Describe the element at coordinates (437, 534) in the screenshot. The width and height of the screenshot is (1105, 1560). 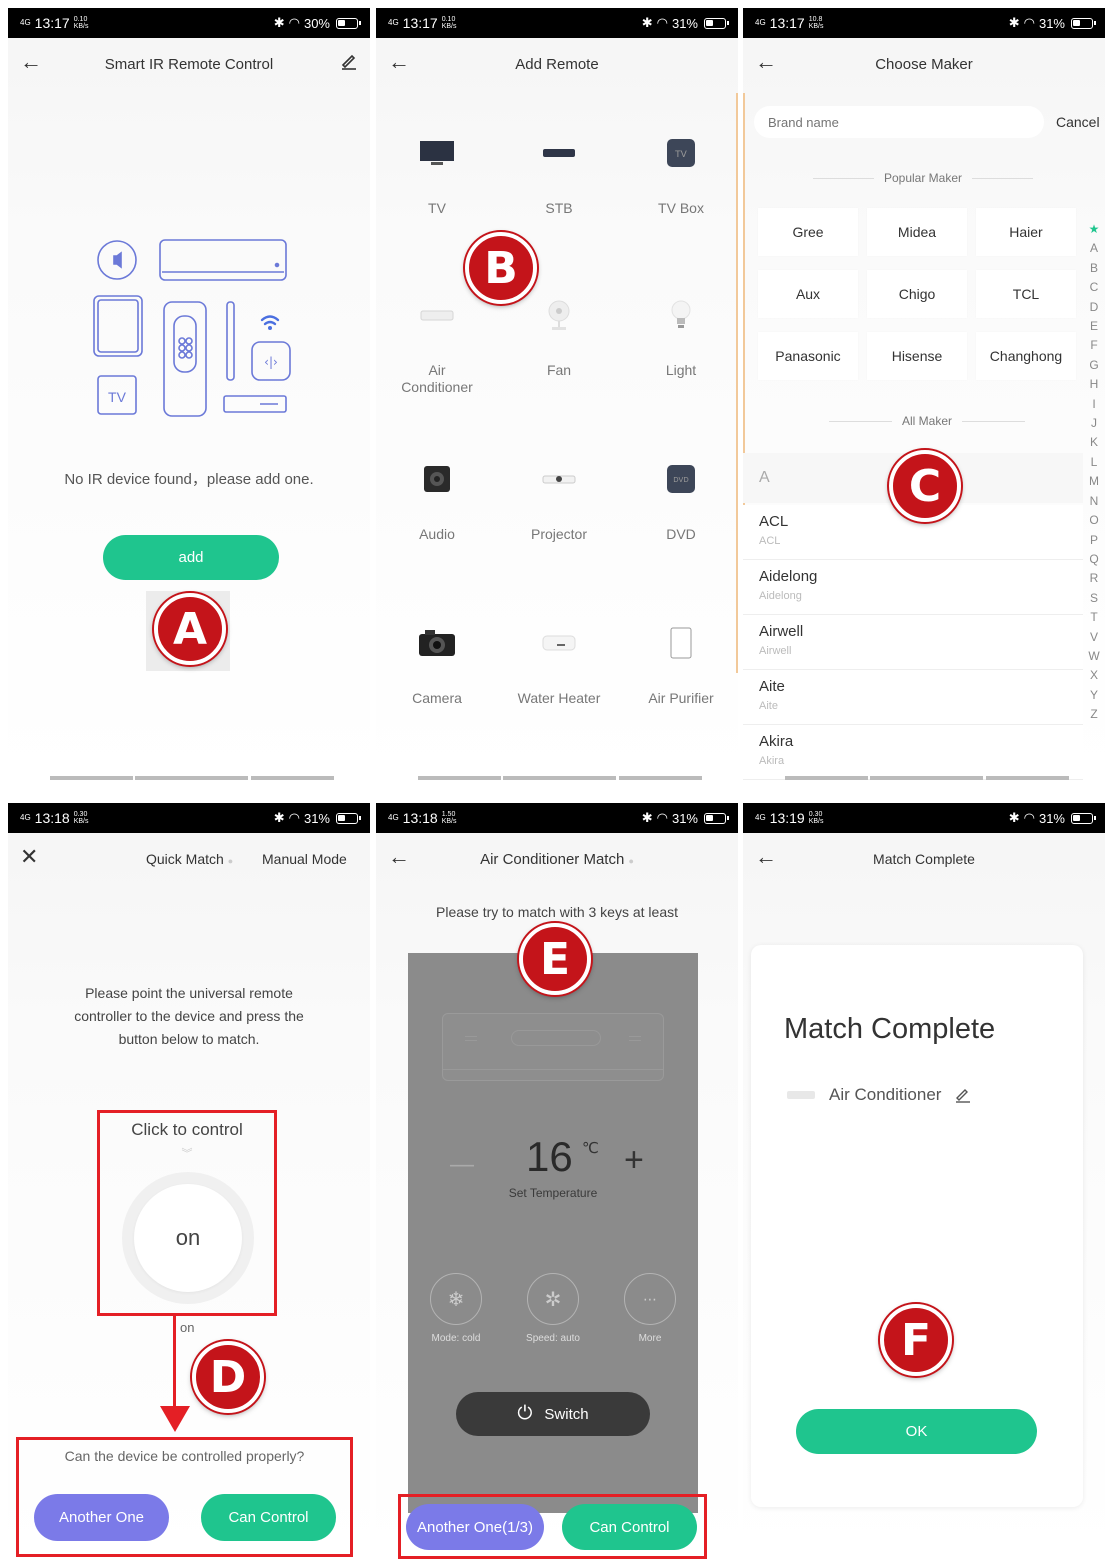
I see `category-label: Audio` at that location.